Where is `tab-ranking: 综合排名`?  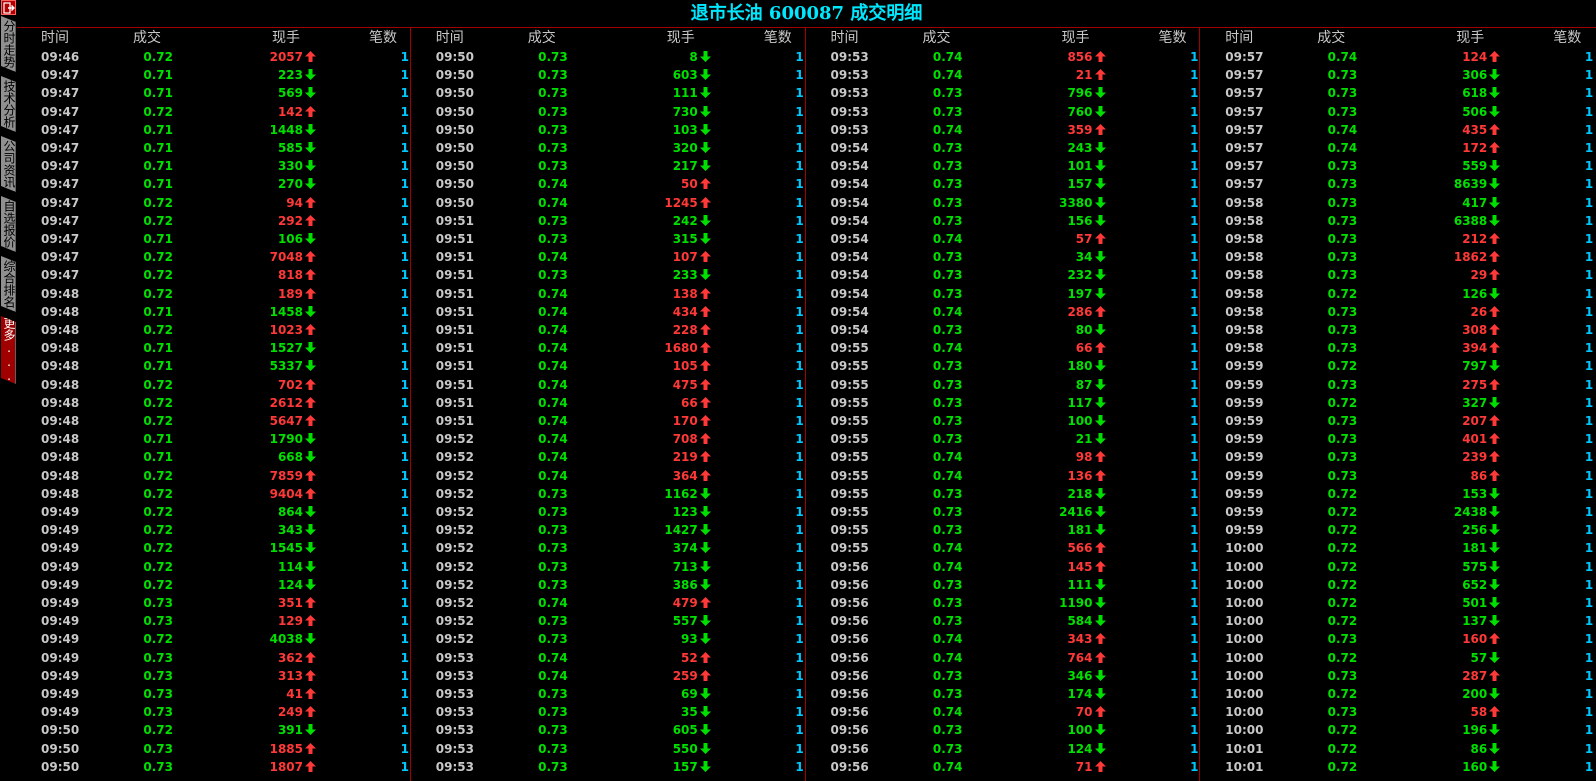
tab-ranking: 综合排名 is located at coordinates (8, 284).